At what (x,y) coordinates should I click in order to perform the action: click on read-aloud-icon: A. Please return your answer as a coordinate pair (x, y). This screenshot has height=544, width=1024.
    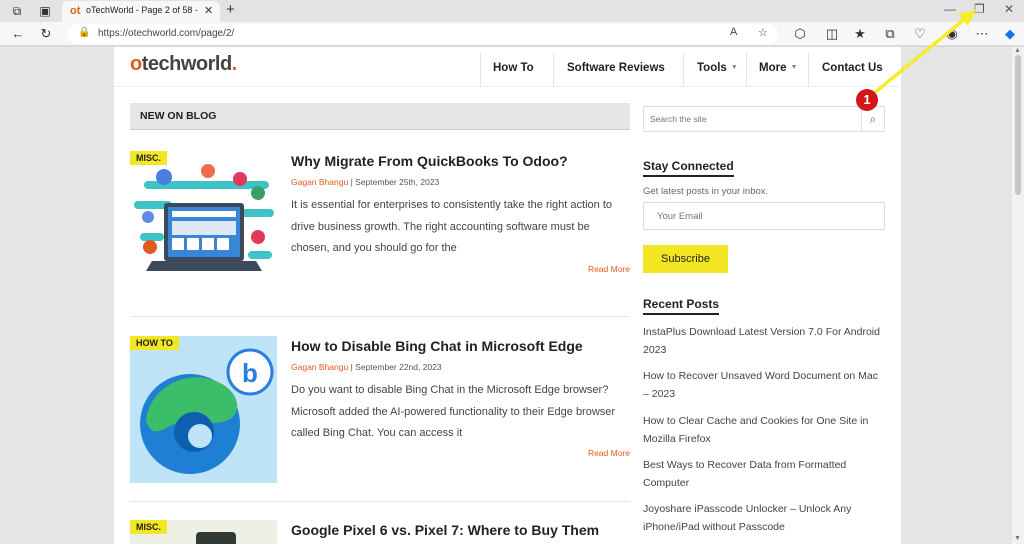
    Looking at the image, I should click on (733, 32).